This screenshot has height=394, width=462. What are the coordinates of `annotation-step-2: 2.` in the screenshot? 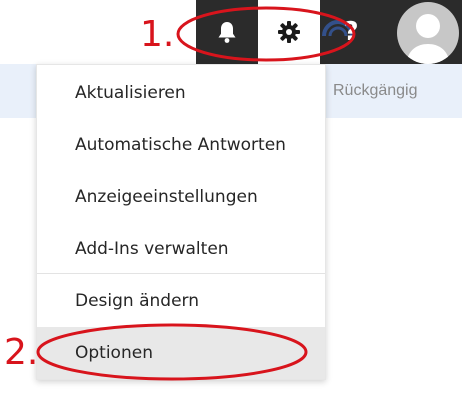 It's located at (21, 352).